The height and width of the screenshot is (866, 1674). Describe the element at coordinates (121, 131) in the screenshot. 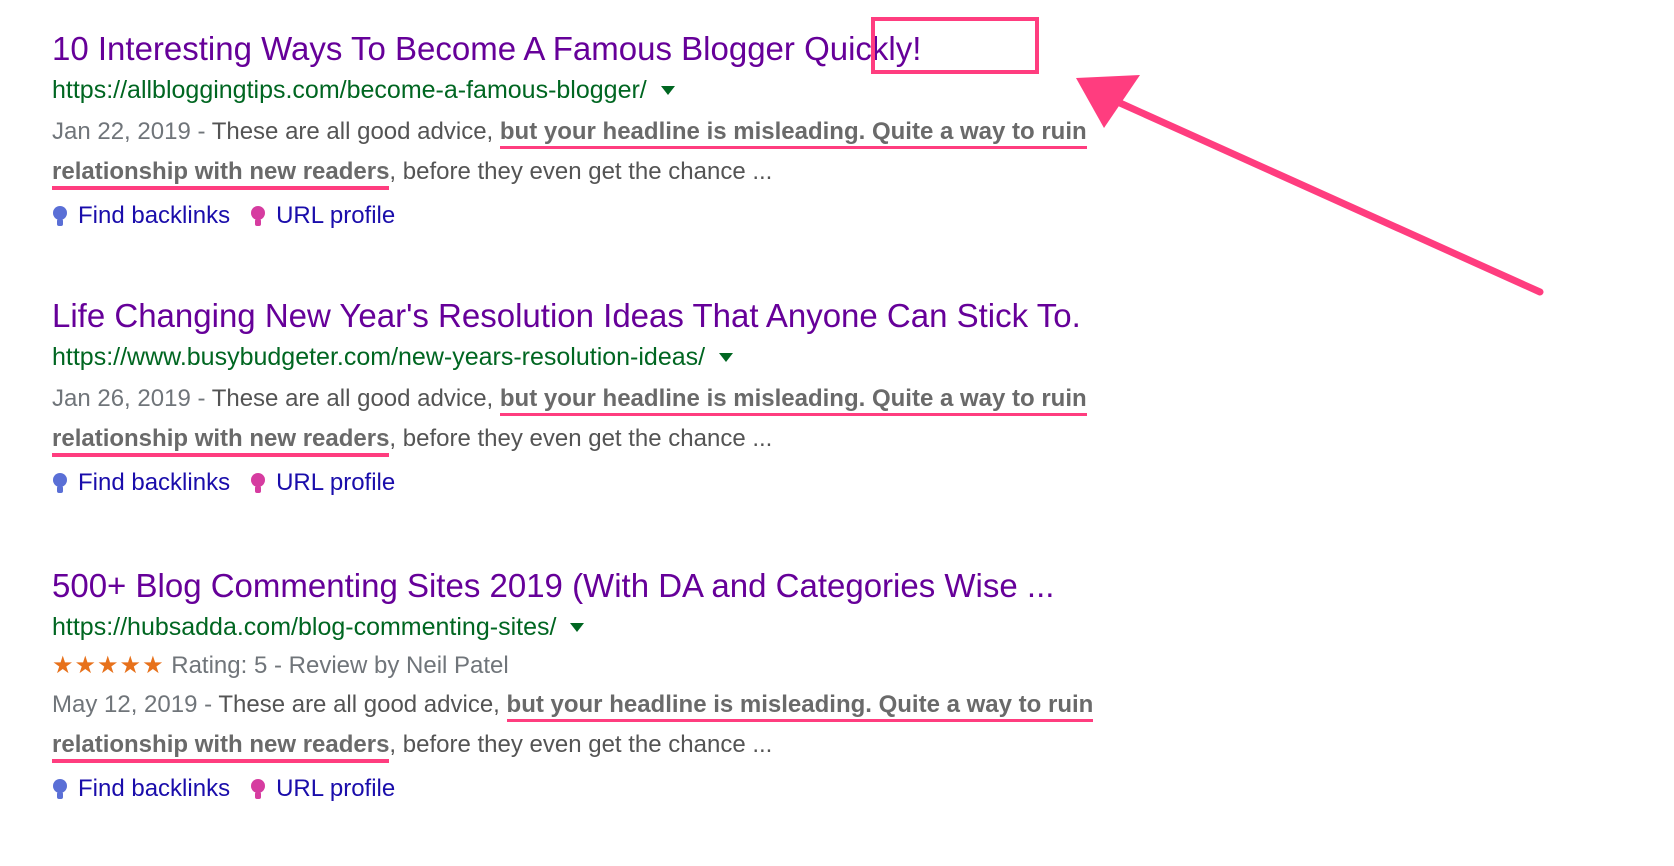

I see `snippet-date: Jan 22, 2019` at that location.